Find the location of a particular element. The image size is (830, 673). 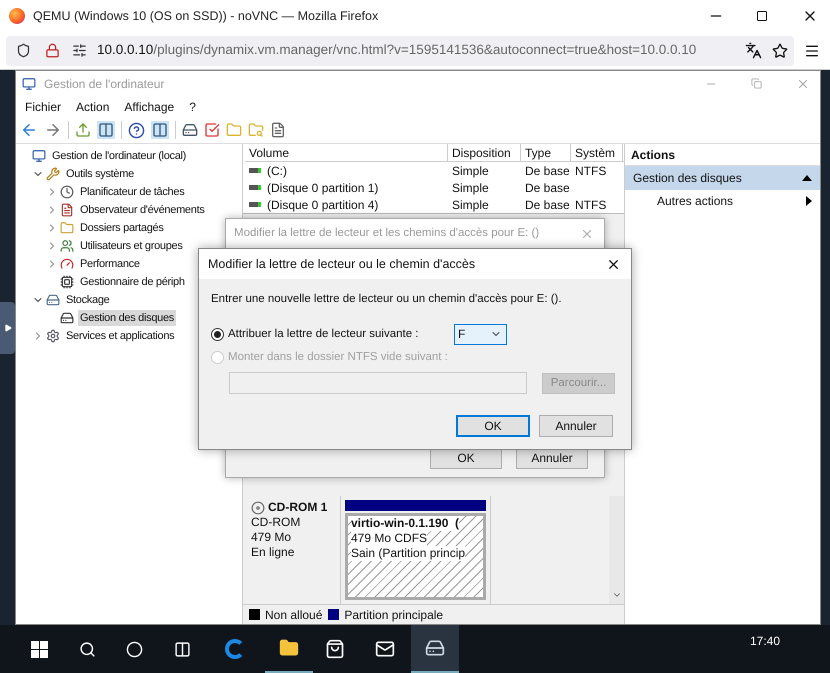

tree-item: Gestion de l'ordinateur (local) is located at coordinates (119, 156).